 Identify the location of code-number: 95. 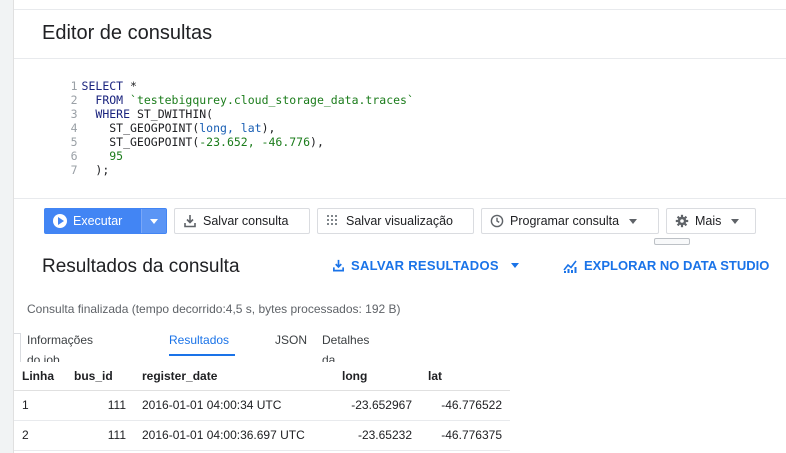
(116, 156).